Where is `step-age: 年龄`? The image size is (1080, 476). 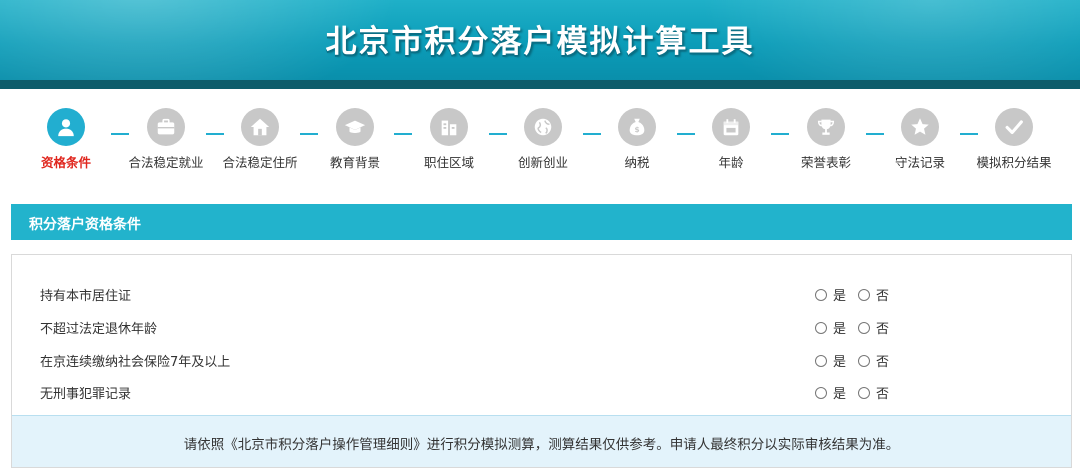
step-age: 年龄 is located at coordinates (731, 139).